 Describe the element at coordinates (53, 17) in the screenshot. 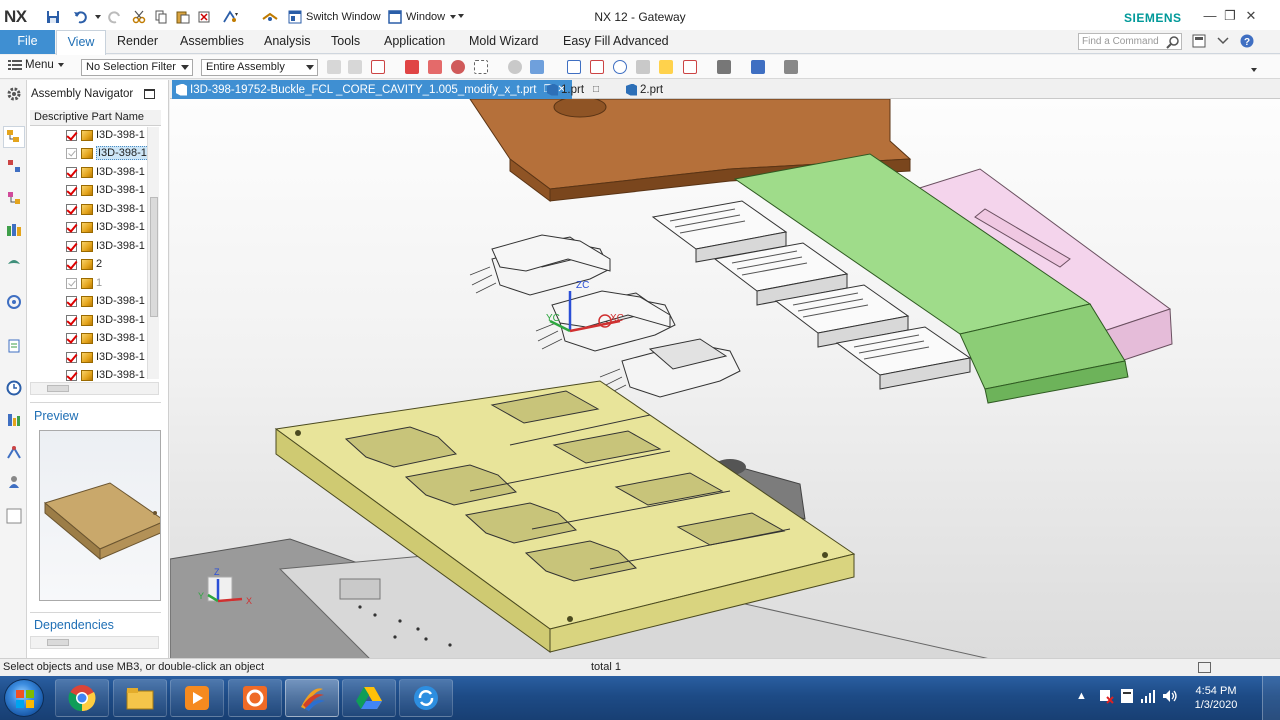

I see `save-icon` at that location.